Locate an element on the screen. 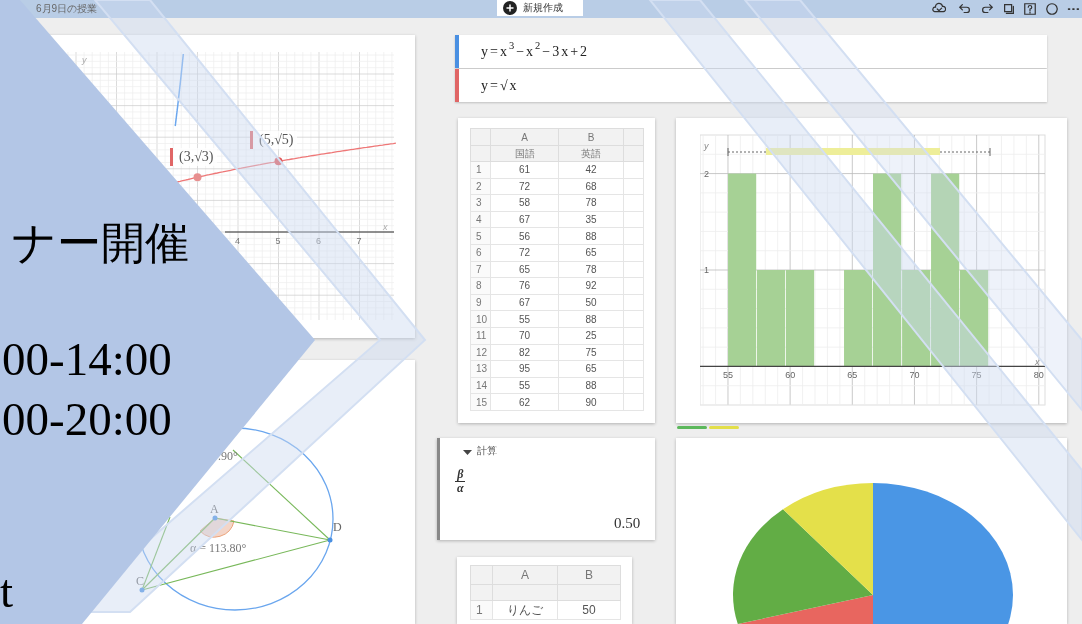  result-value: 0.50 is located at coordinates (627, 523).